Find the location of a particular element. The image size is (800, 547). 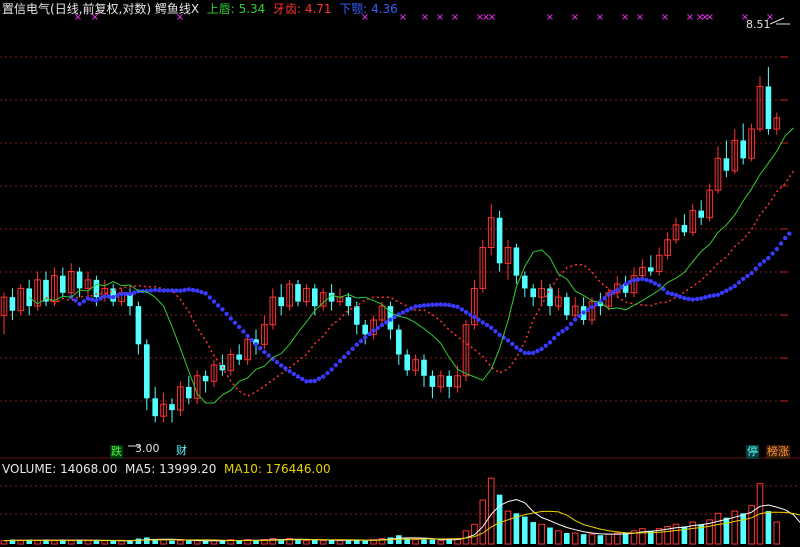

teeth-value: 4.71 is located at coordinates (318, 9).